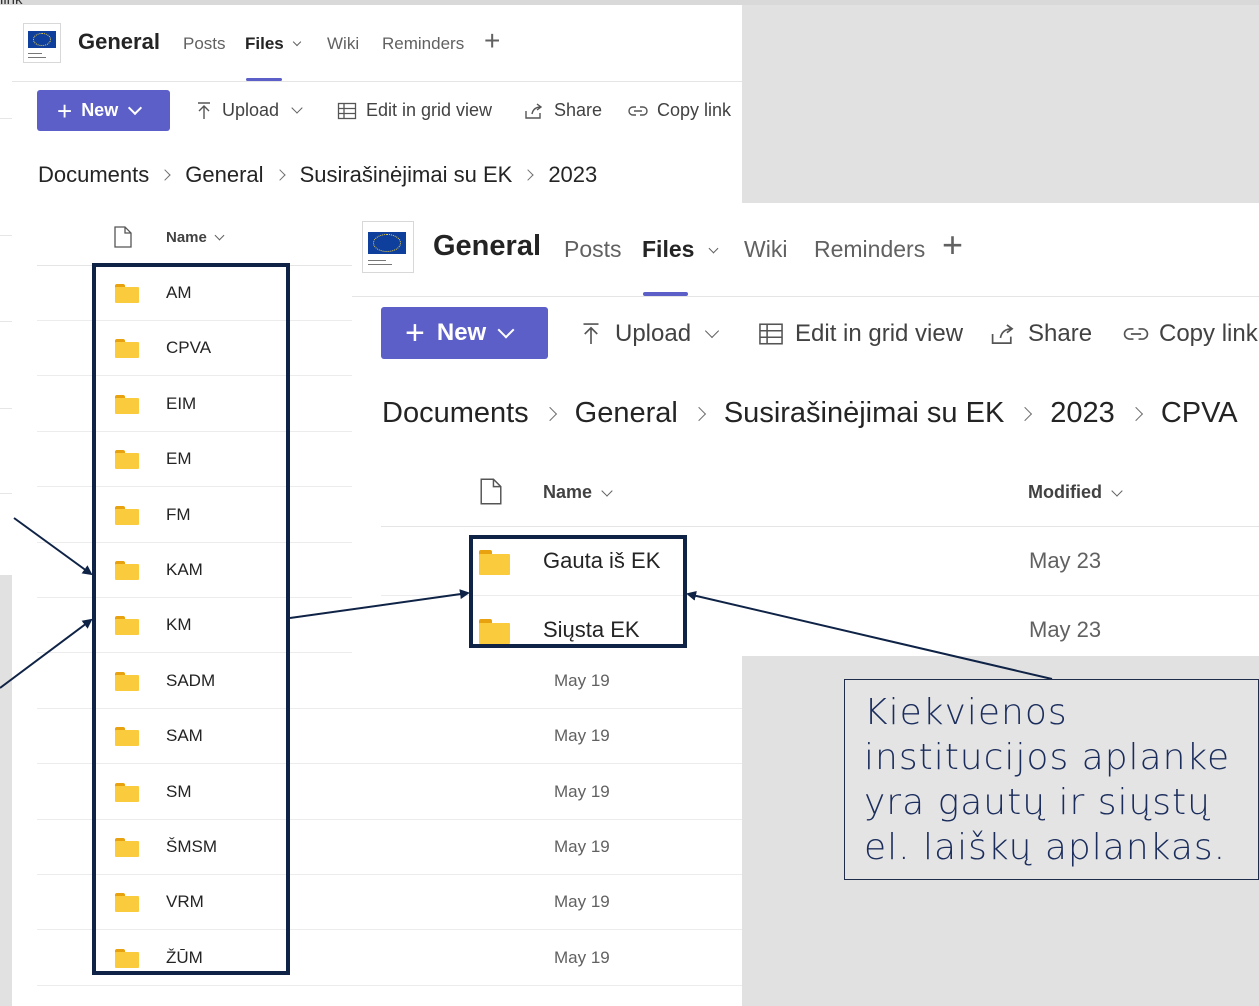 The width and height of the screenshot is (1259, 1006). Describe the element at coordinates (1047, 757) in the screenshot. I see `callout-line-2: institucijos aplanke` at that location.